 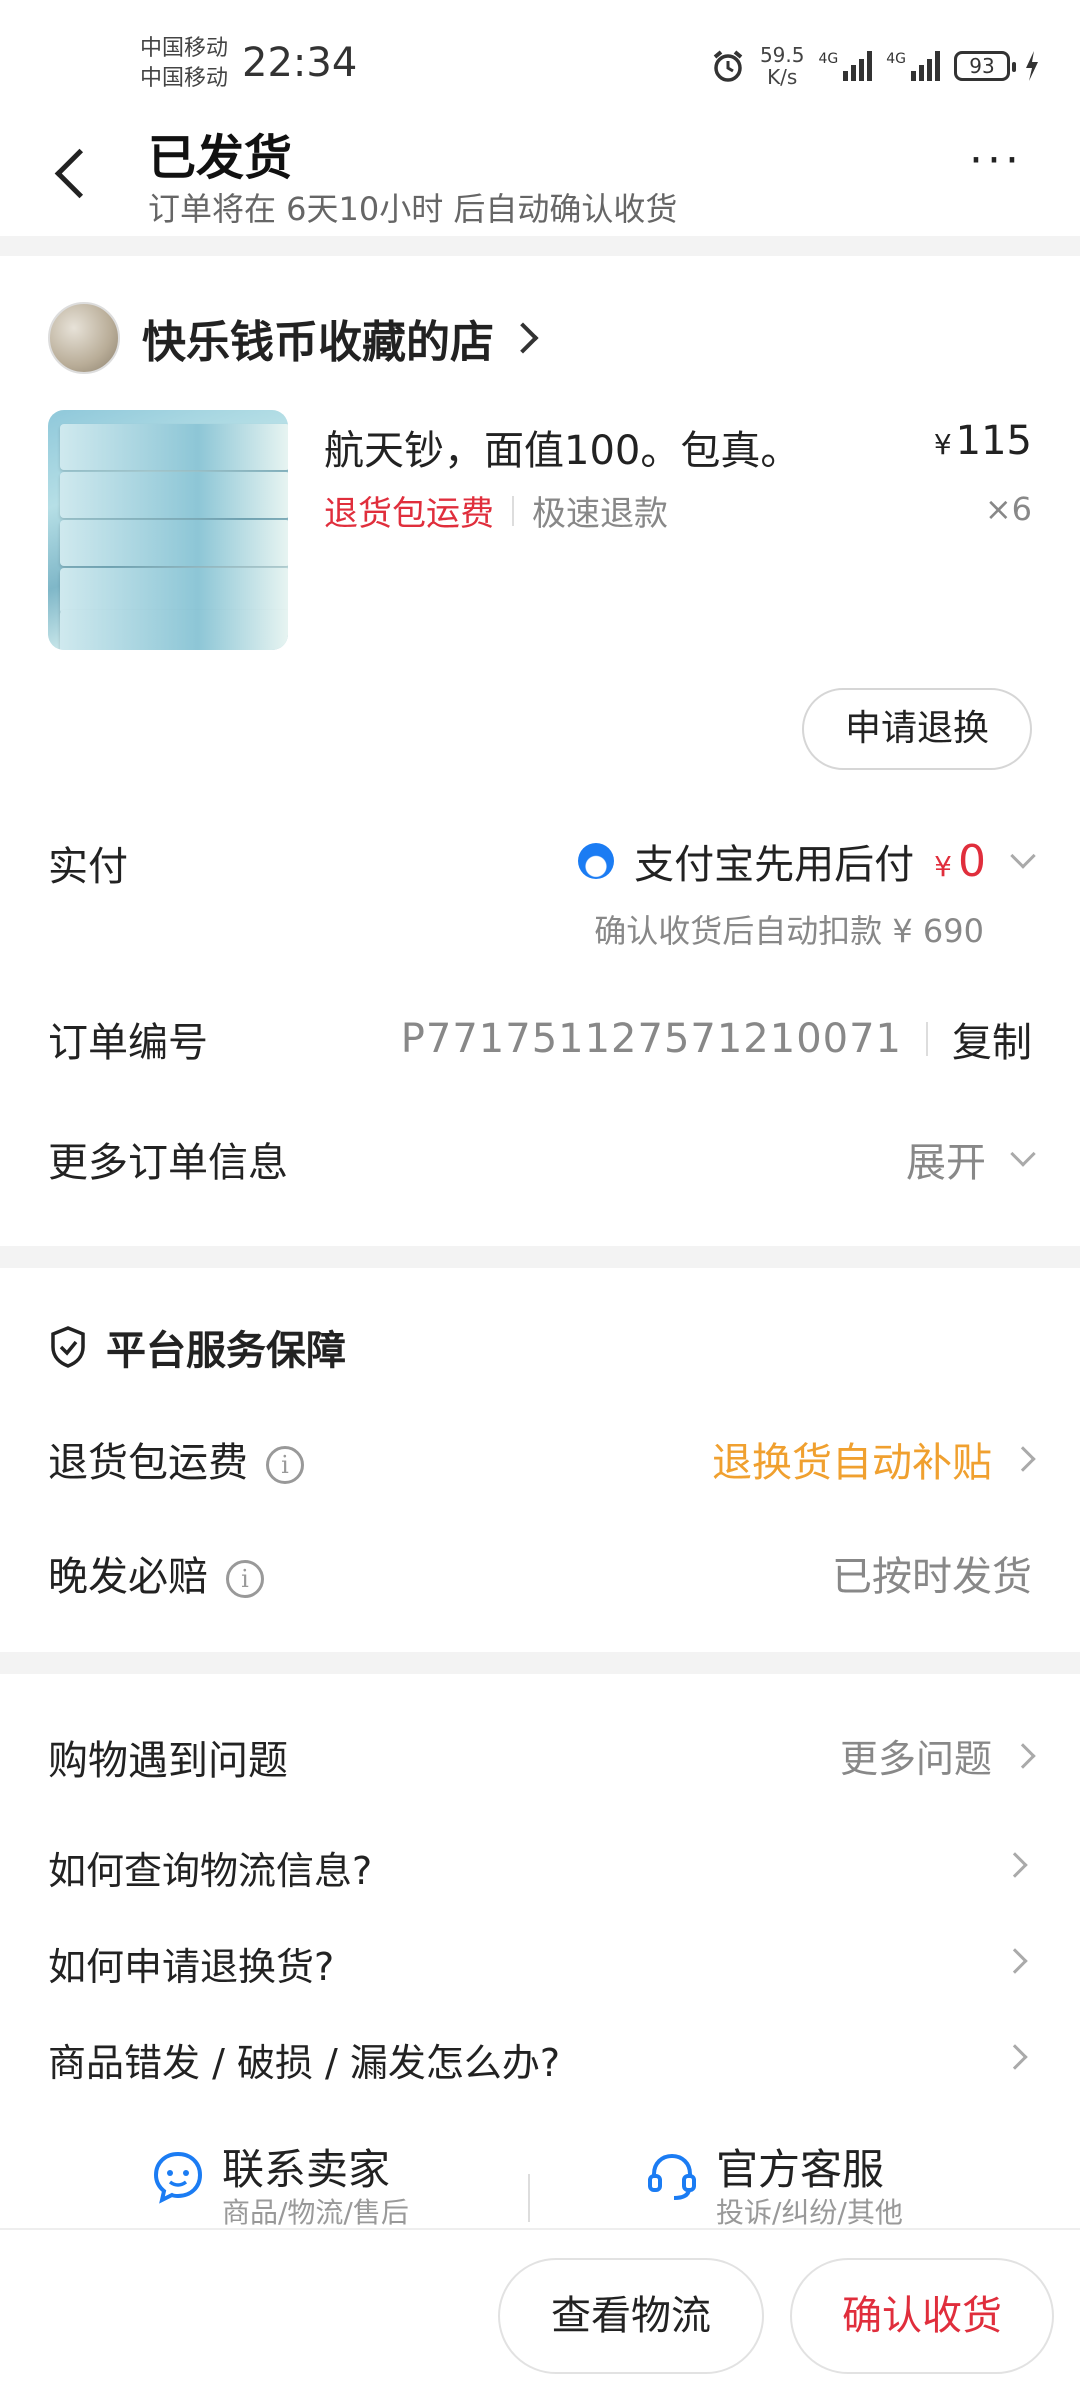 What do you see at coordinates (672, 2176) in the screenshot?
I see `headset-icon` at bounding box center [672, 2176].